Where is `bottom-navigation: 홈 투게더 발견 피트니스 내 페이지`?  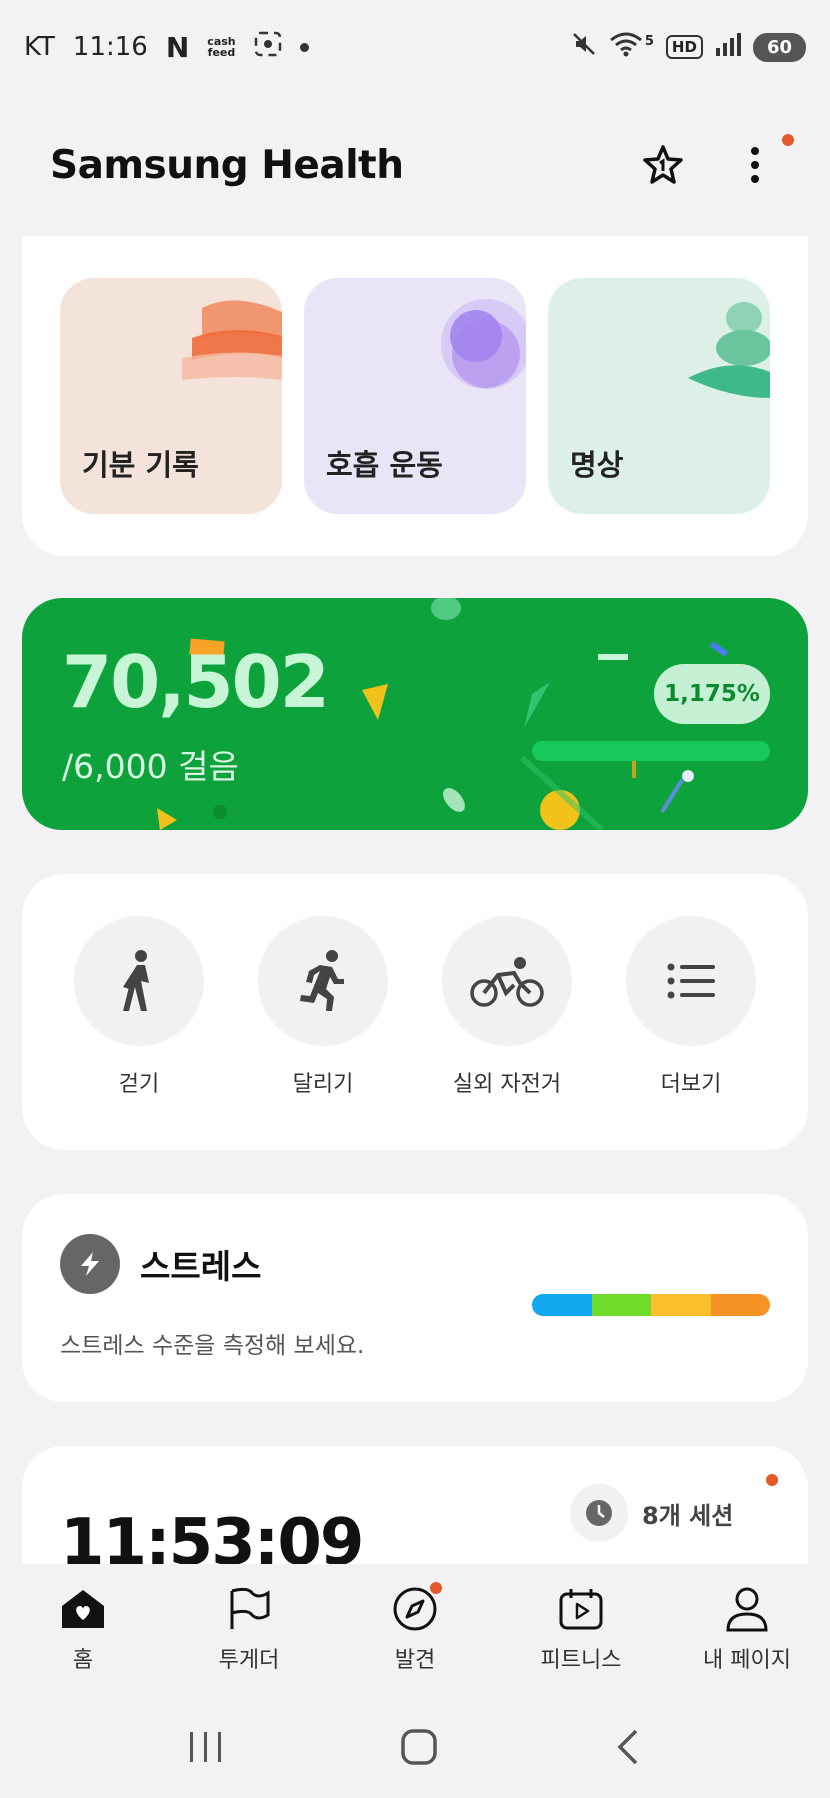
bottom-navigation: 홈 투게더 발견 피트니스 내 페이지 is located at coordinates (415, 1624).